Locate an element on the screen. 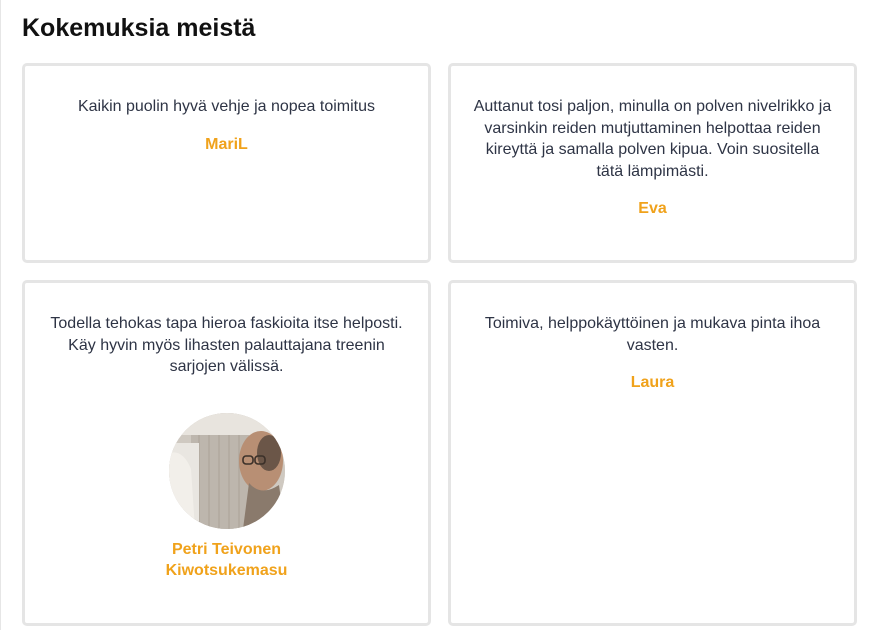  testimonial-author: Petri Teivonen Kiwotsukemasu is located at coordinates (226, 560).